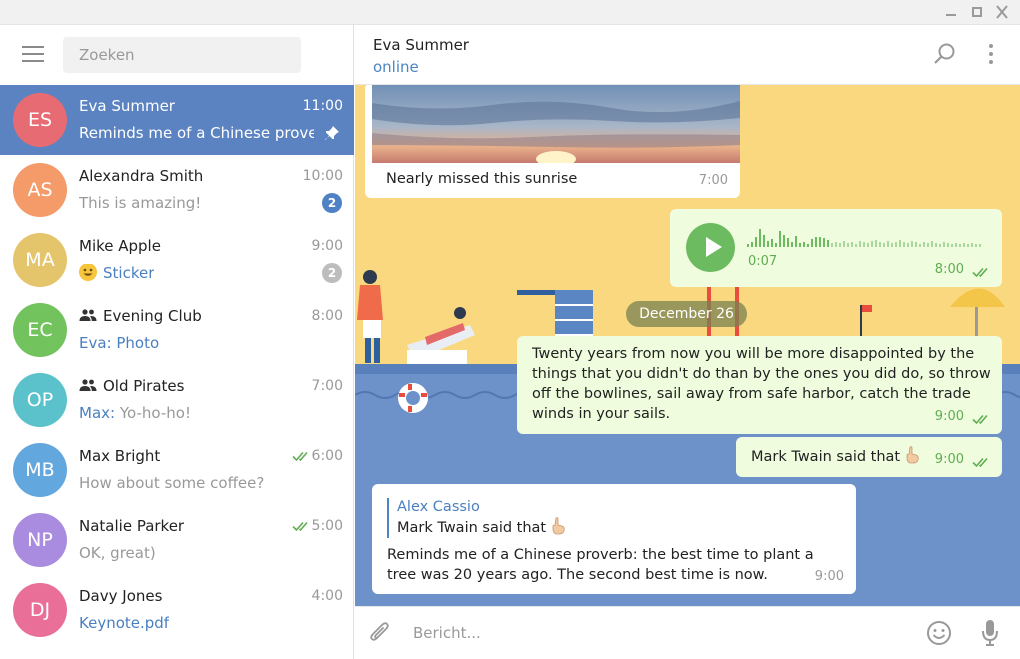 Image resolution: width=1020 pixels, height=659 pixels. I want to click on chat-item-old-pirates: OP Old Pirates 7:00 Max: Yo-ho-ho!, so click(177, 400).